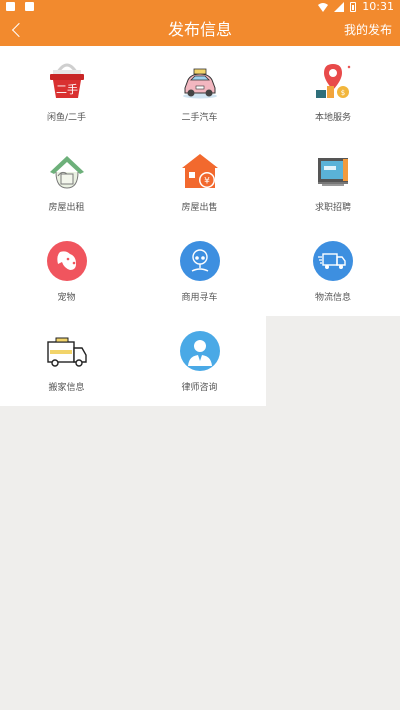 The image size is (400, 710). Describe the element at coordinates (200, 83) in the screenshot. I see `used-car-icon` at that location.